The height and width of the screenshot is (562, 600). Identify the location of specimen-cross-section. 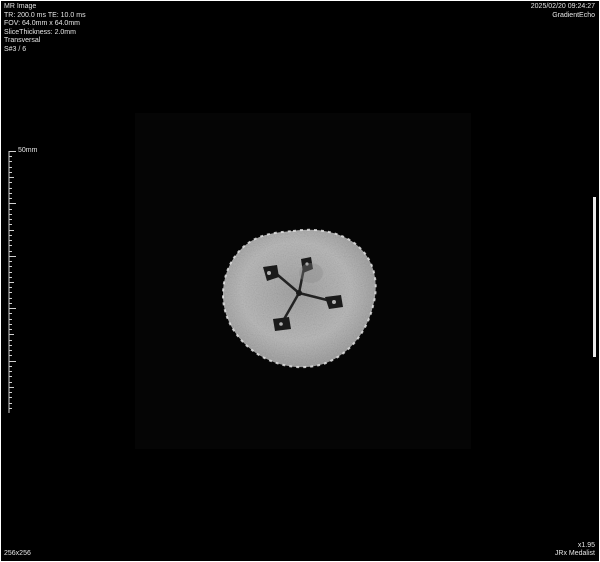
(299, 298).